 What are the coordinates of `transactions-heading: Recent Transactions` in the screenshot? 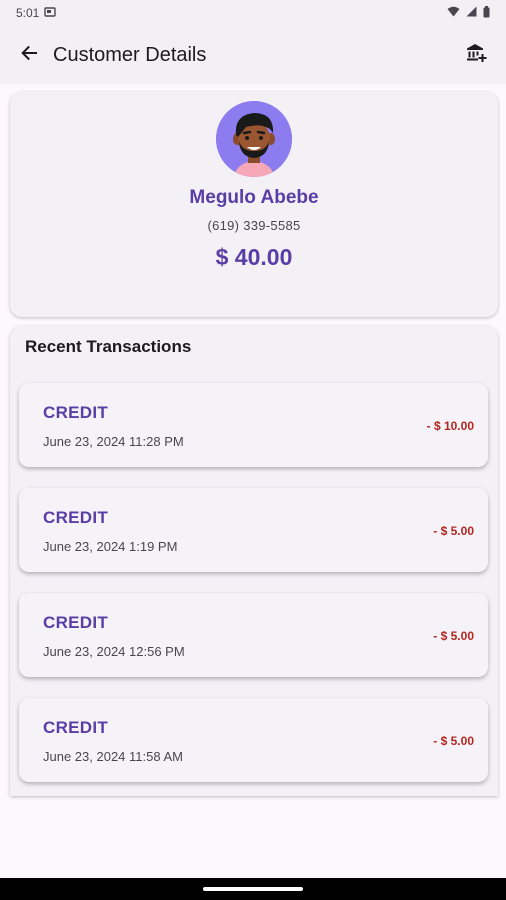 It's located at (108, 346).